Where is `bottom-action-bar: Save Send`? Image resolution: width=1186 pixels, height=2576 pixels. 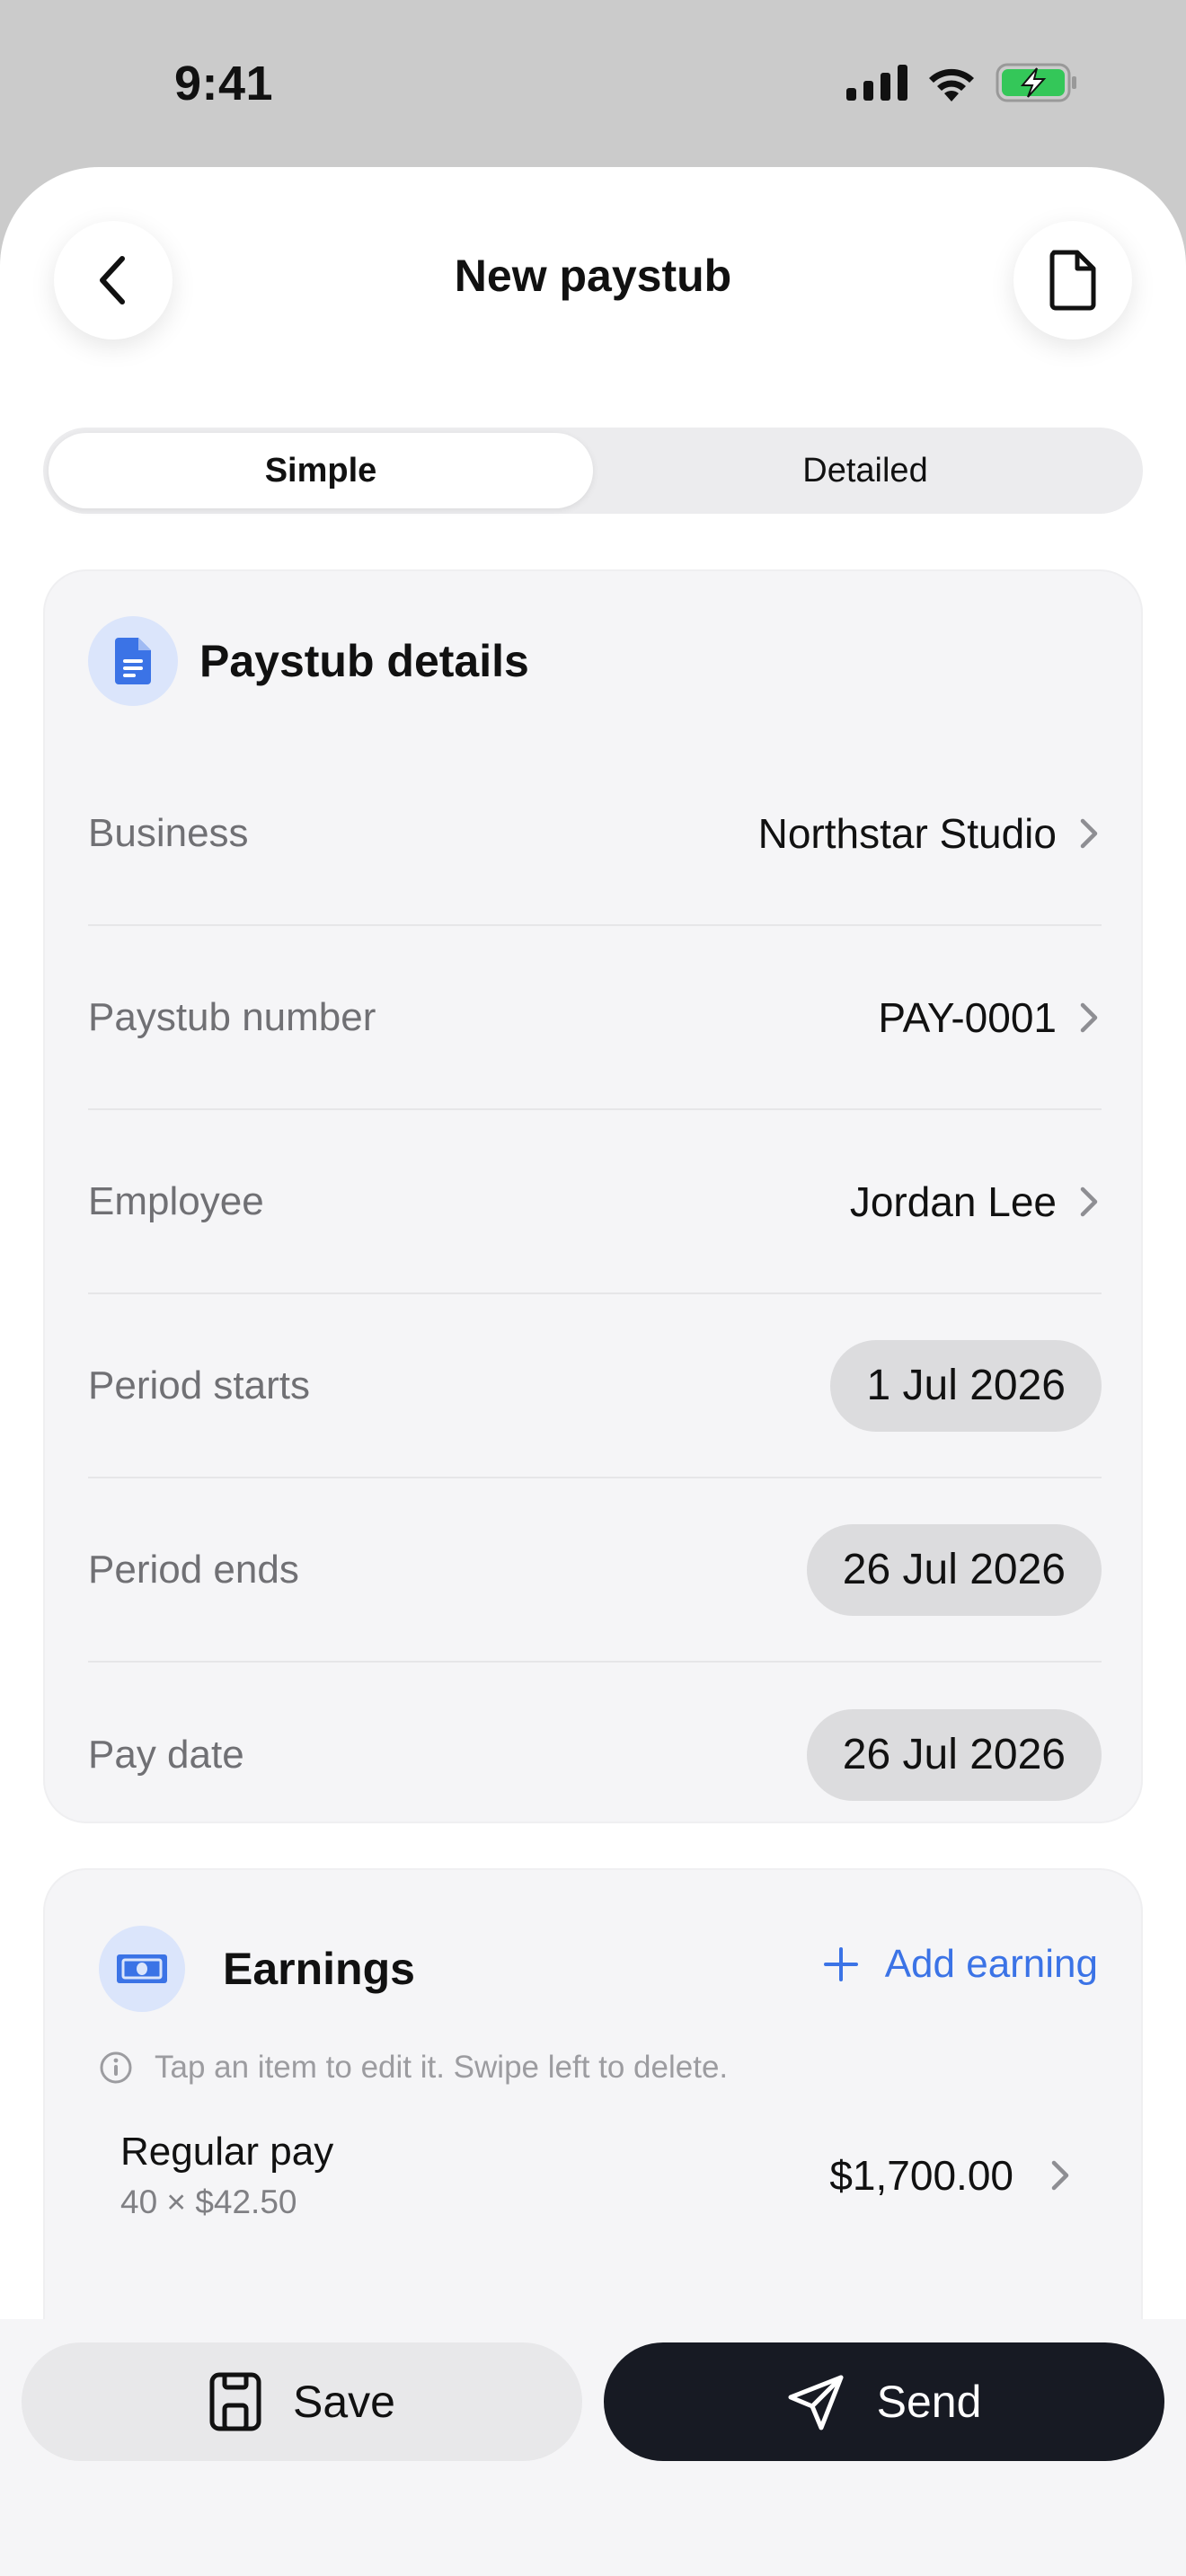
bottom-action-bar: Save Send is located at coordinates (593, 2447).